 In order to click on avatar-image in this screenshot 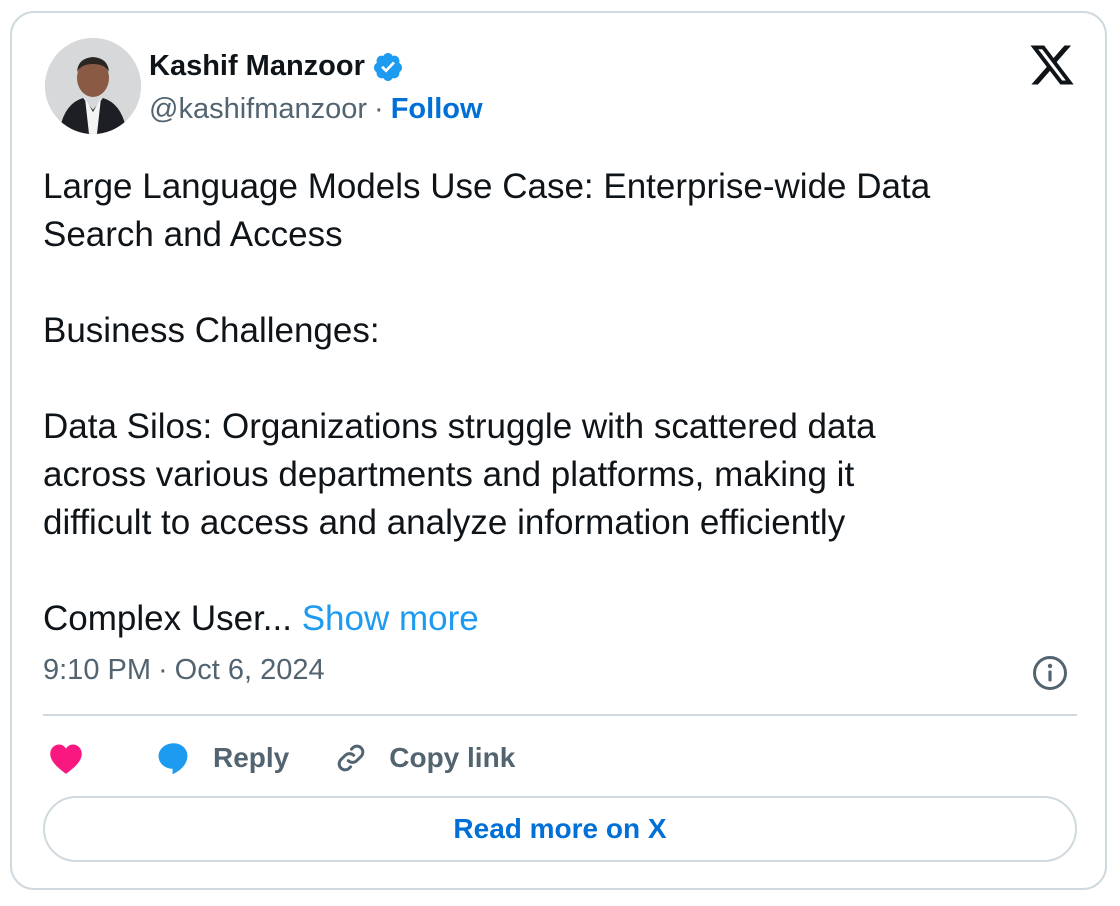, I will do `click(93, 86)`.